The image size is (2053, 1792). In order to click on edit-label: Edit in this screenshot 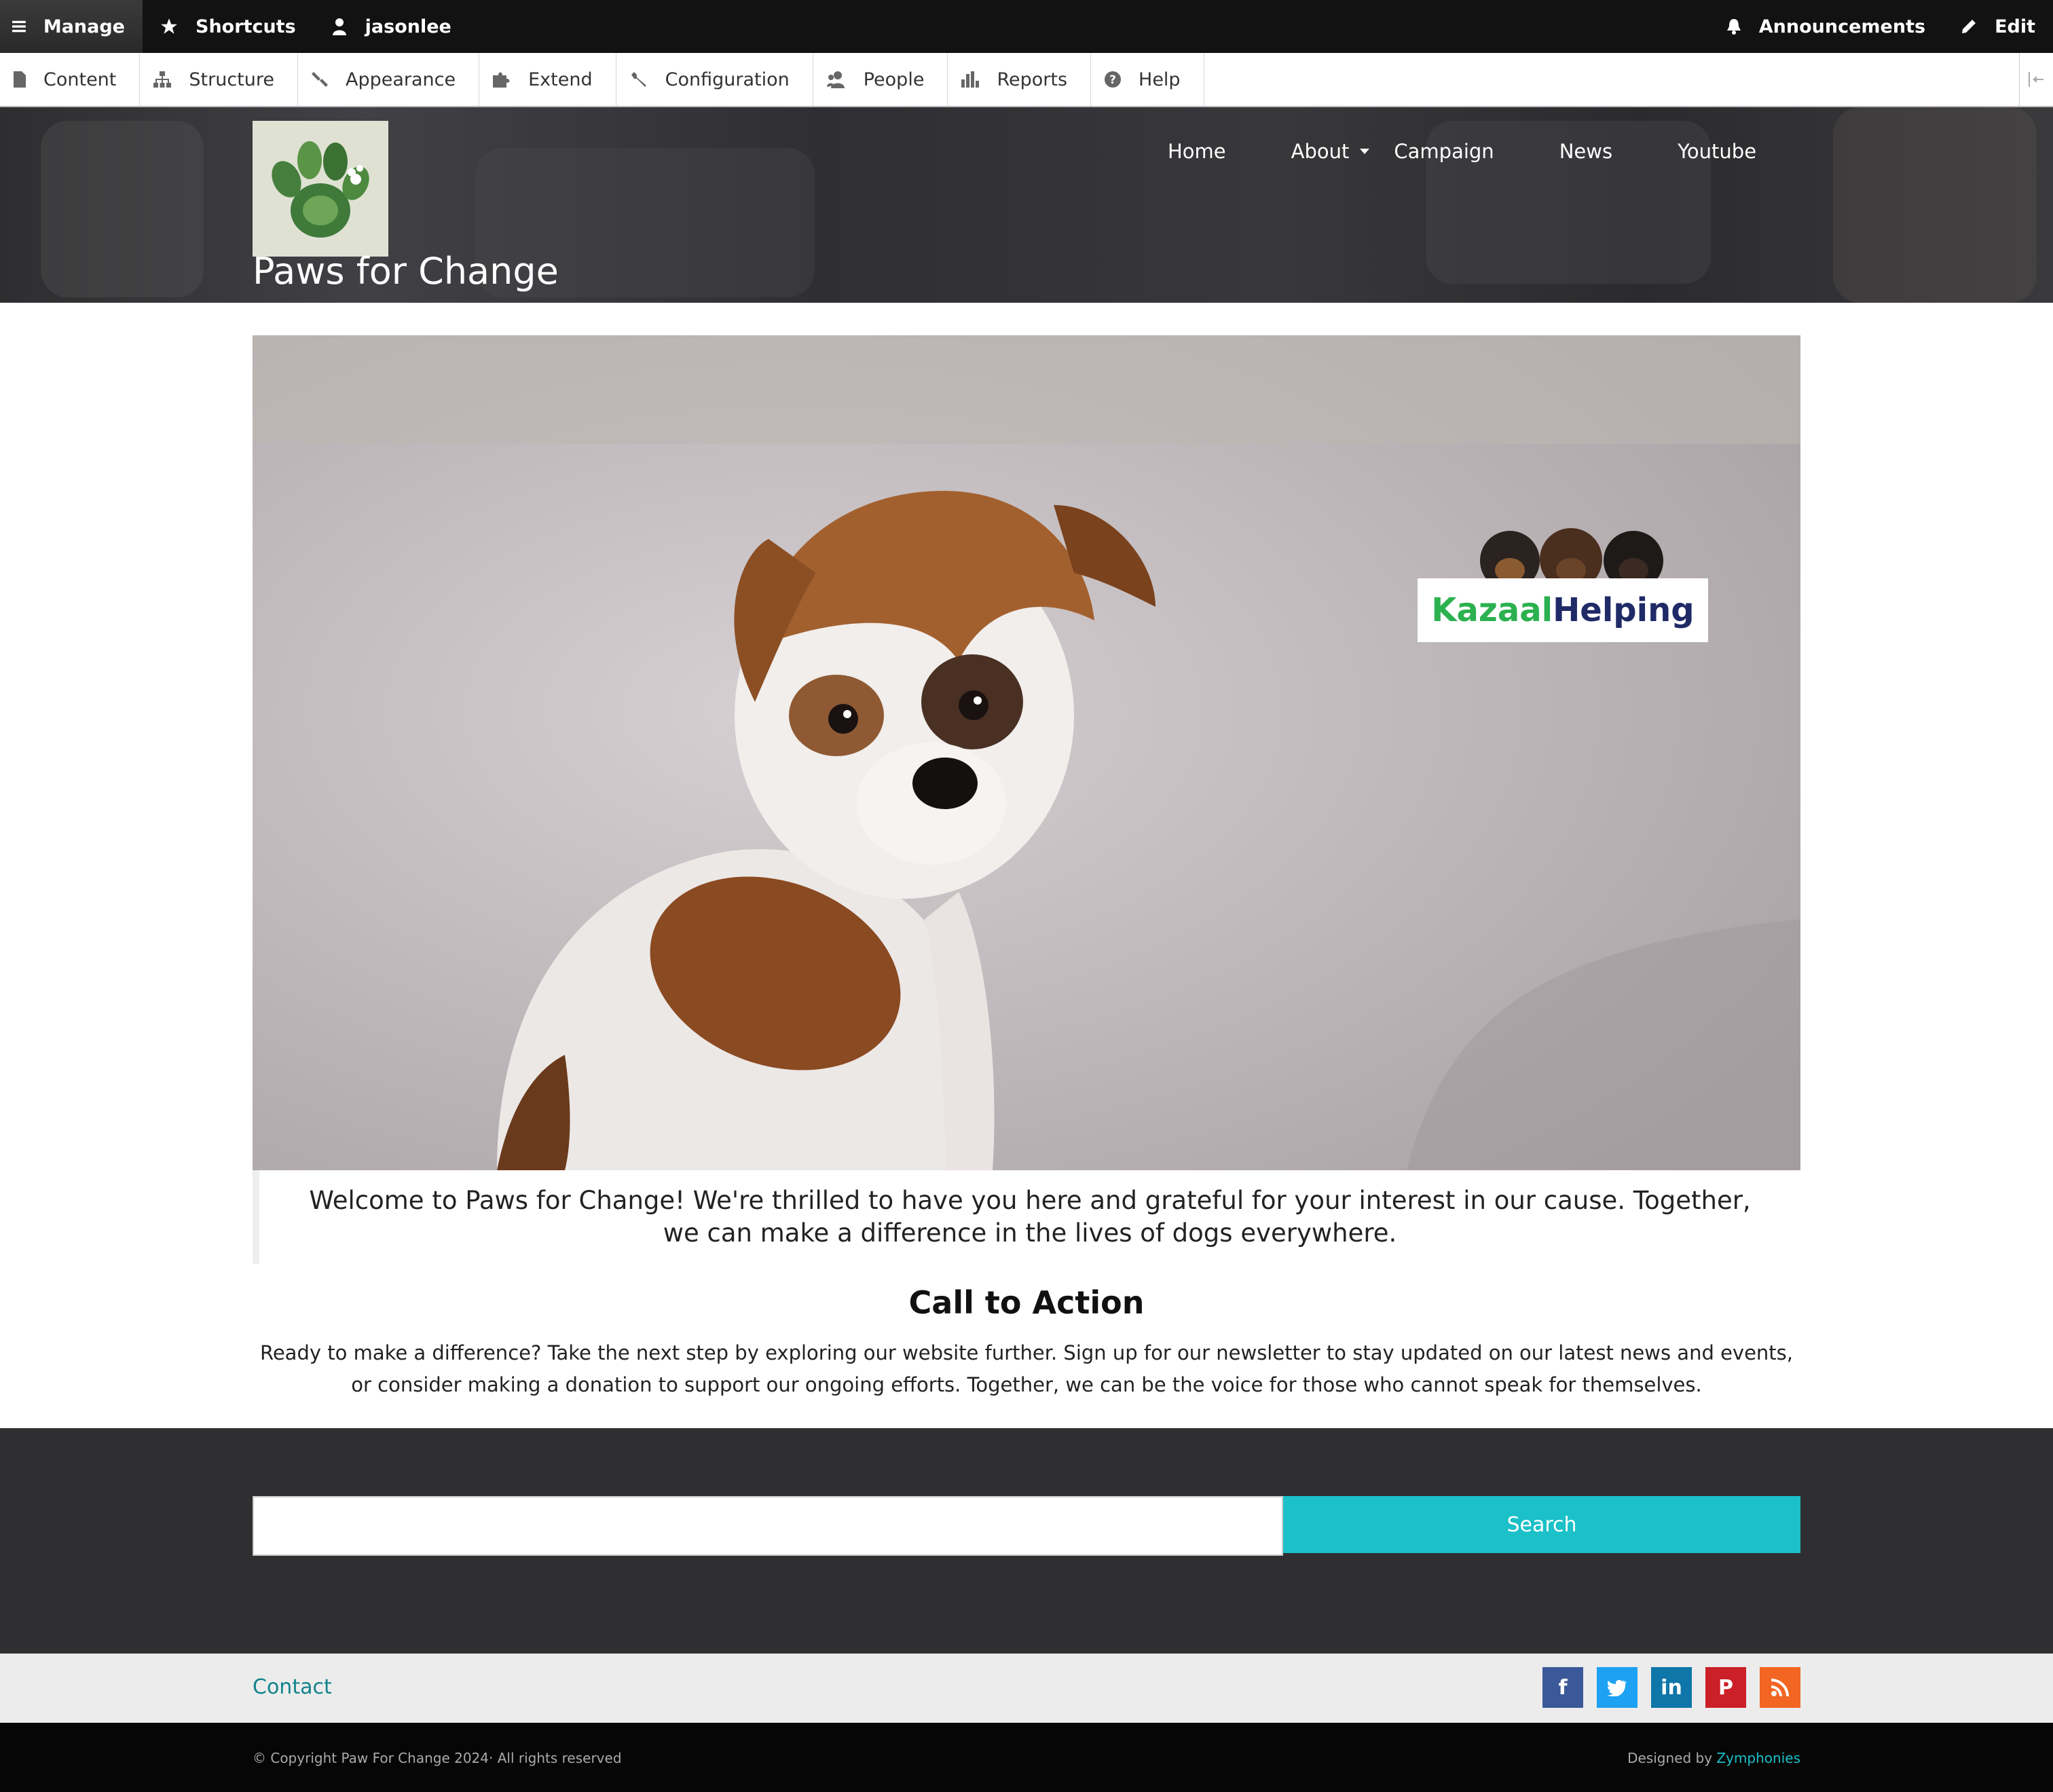, I will do `click(2015, 27)`.